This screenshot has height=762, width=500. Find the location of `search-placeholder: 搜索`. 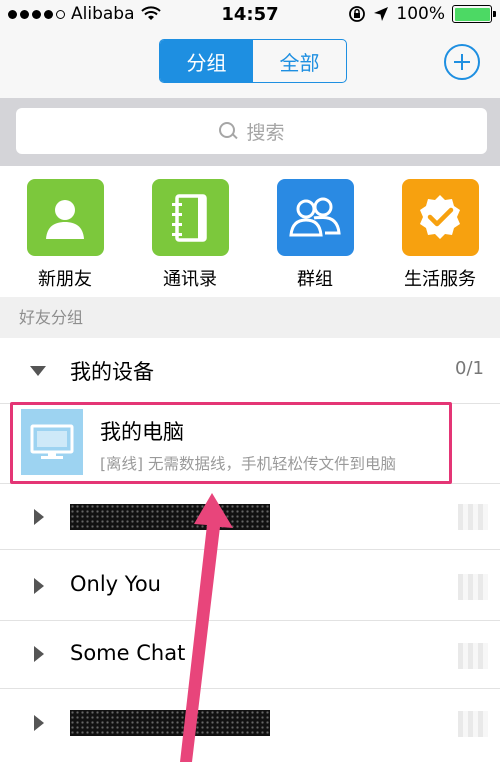

search-placeholder: 搜索 is located at coordinates (265, 132).